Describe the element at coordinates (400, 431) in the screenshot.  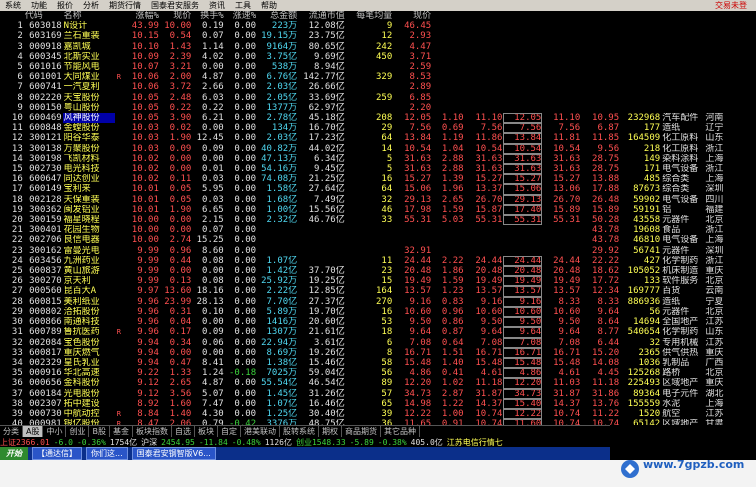
I see `market-tab: 其它品种` at that location.